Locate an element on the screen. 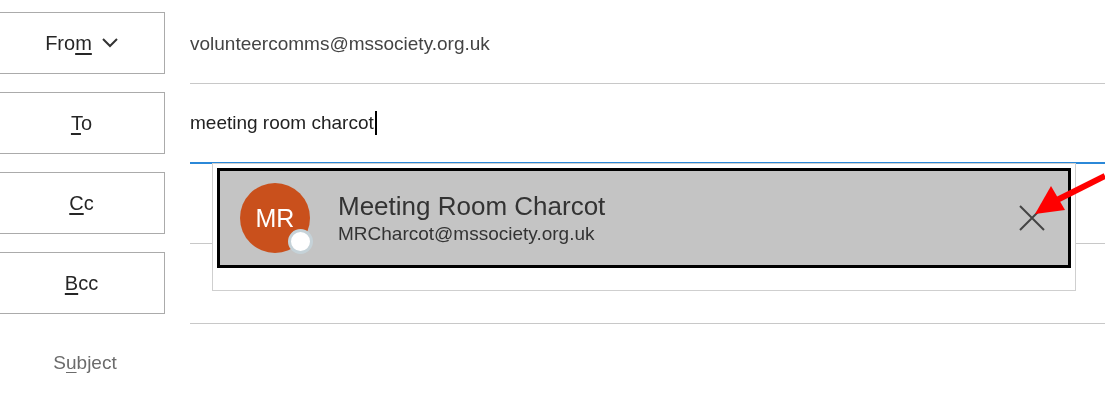 Image resolution: width=1105 pixels, height=402 pixels. address-field: volunteercomms@mssociety.org.uk is located at coordinates (340, 43).